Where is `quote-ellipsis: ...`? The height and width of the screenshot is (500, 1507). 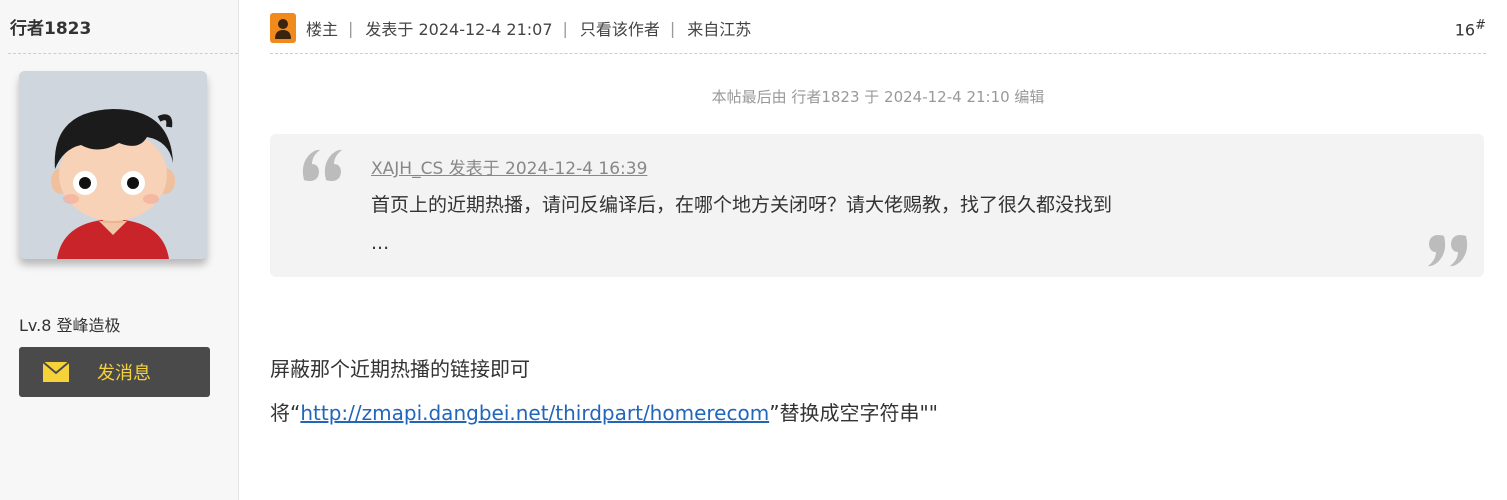
quote-ellipsis: ... is located at coordinates (380, 243).